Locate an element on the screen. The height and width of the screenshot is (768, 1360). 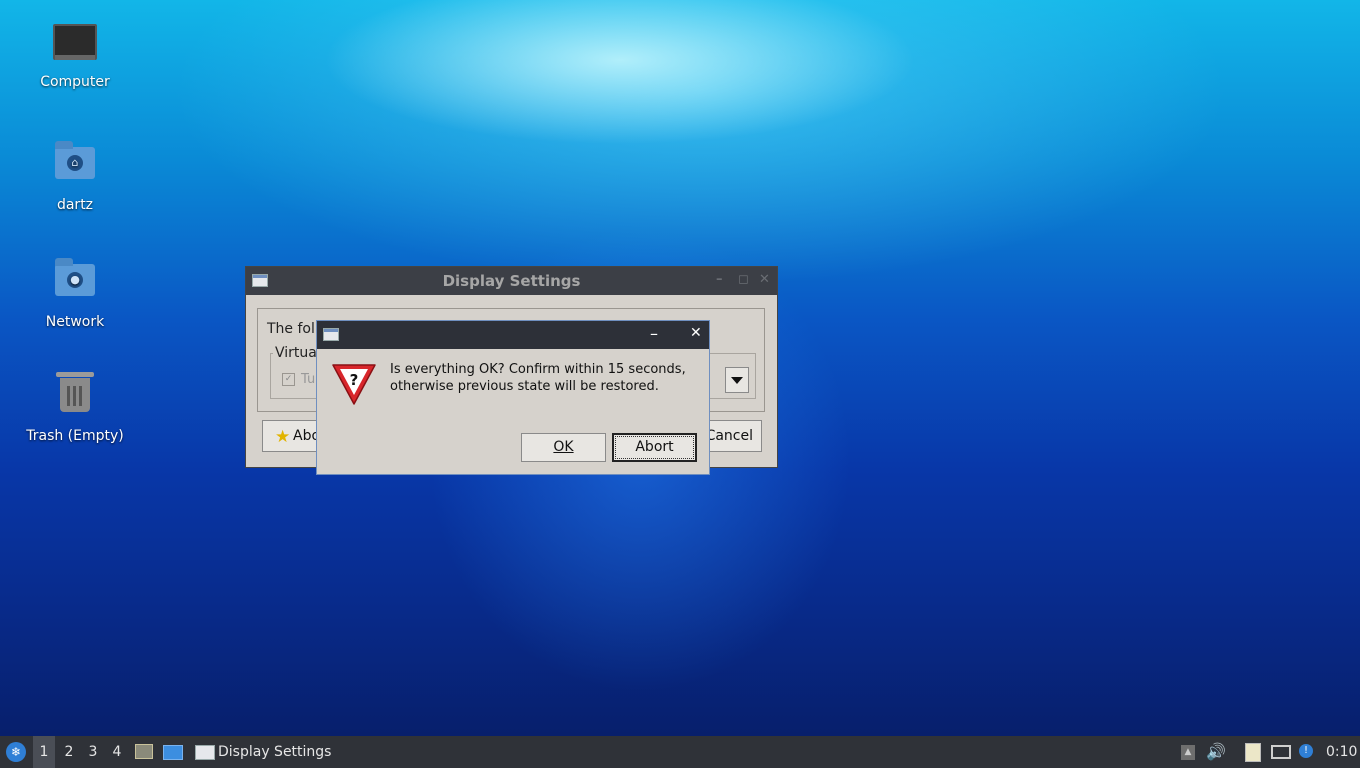
workspace-label: 1 is located at coordinates (44, 752).